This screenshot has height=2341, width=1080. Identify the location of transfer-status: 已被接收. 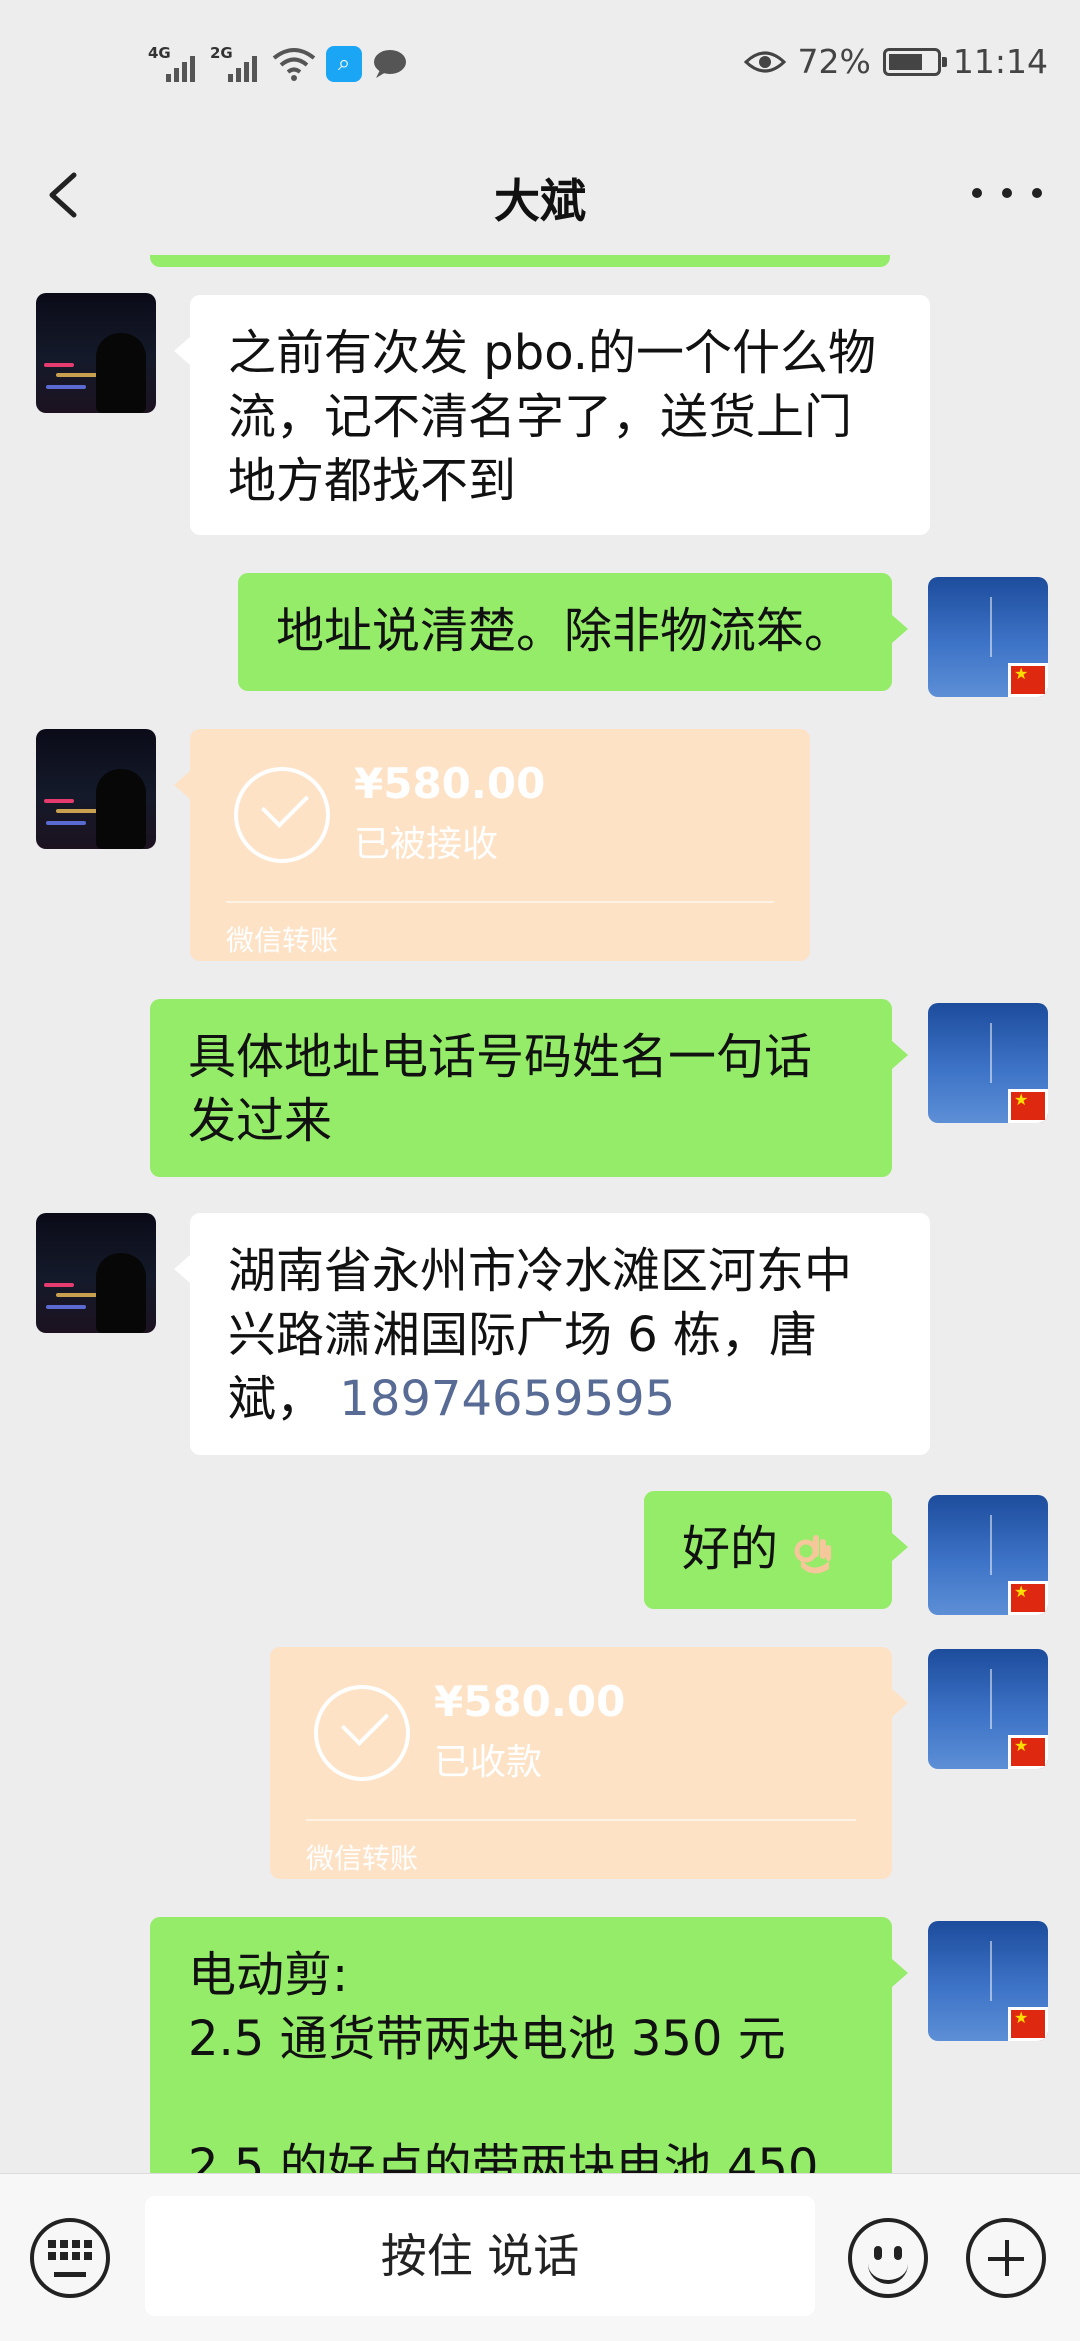
(426, 844).